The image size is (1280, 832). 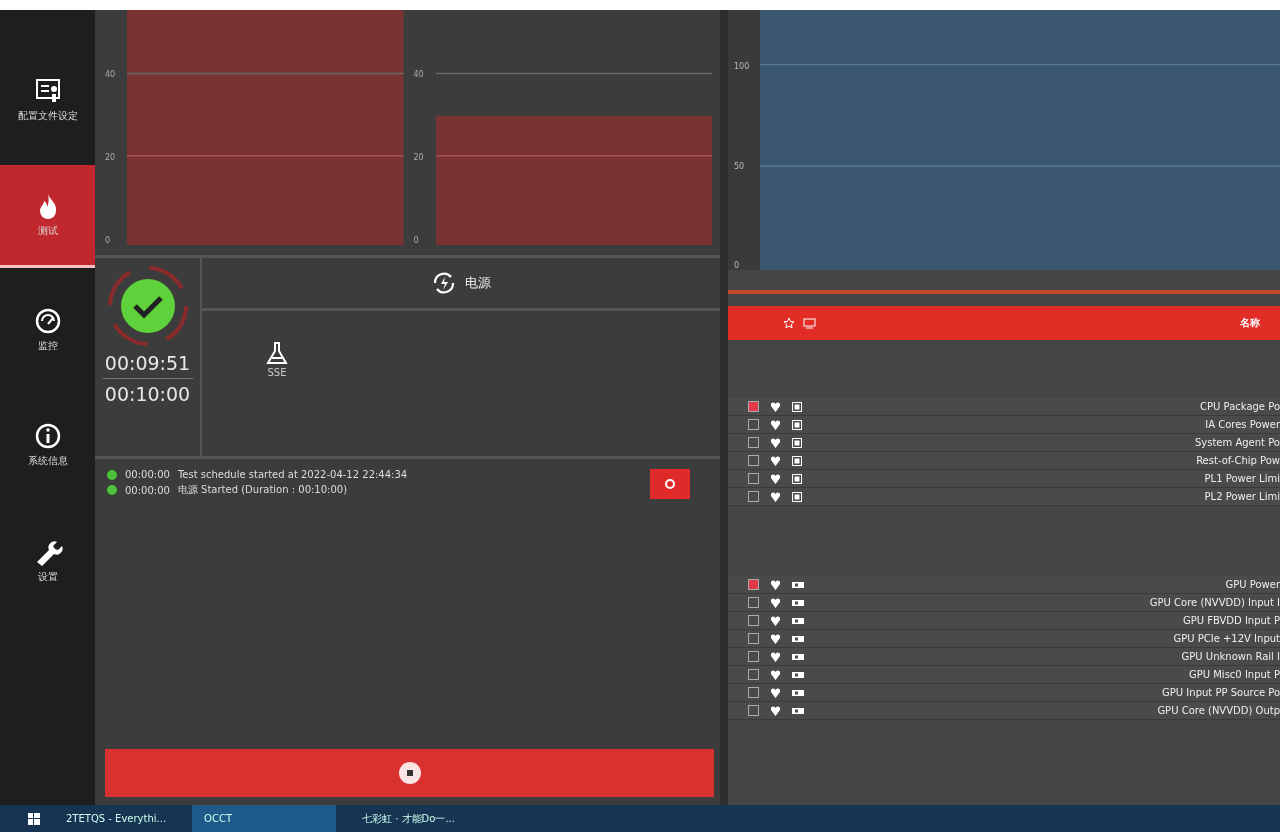 What do you see at coordinates (1242, 424) in the screenshot?
I see `sensor-name: IA Cores Power` at bounding box center [1242, 424].